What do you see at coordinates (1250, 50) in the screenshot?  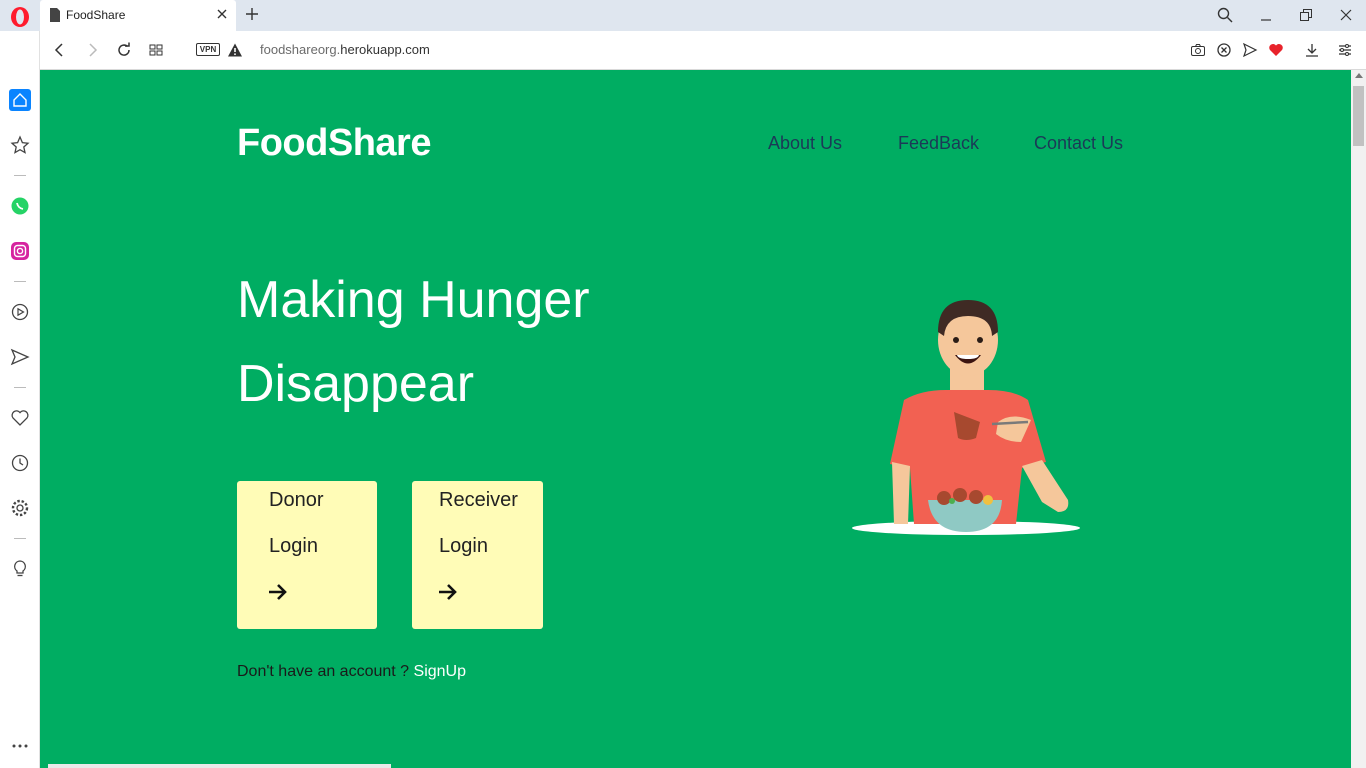 I see `send-icon` at bounding box center [1250, 50].